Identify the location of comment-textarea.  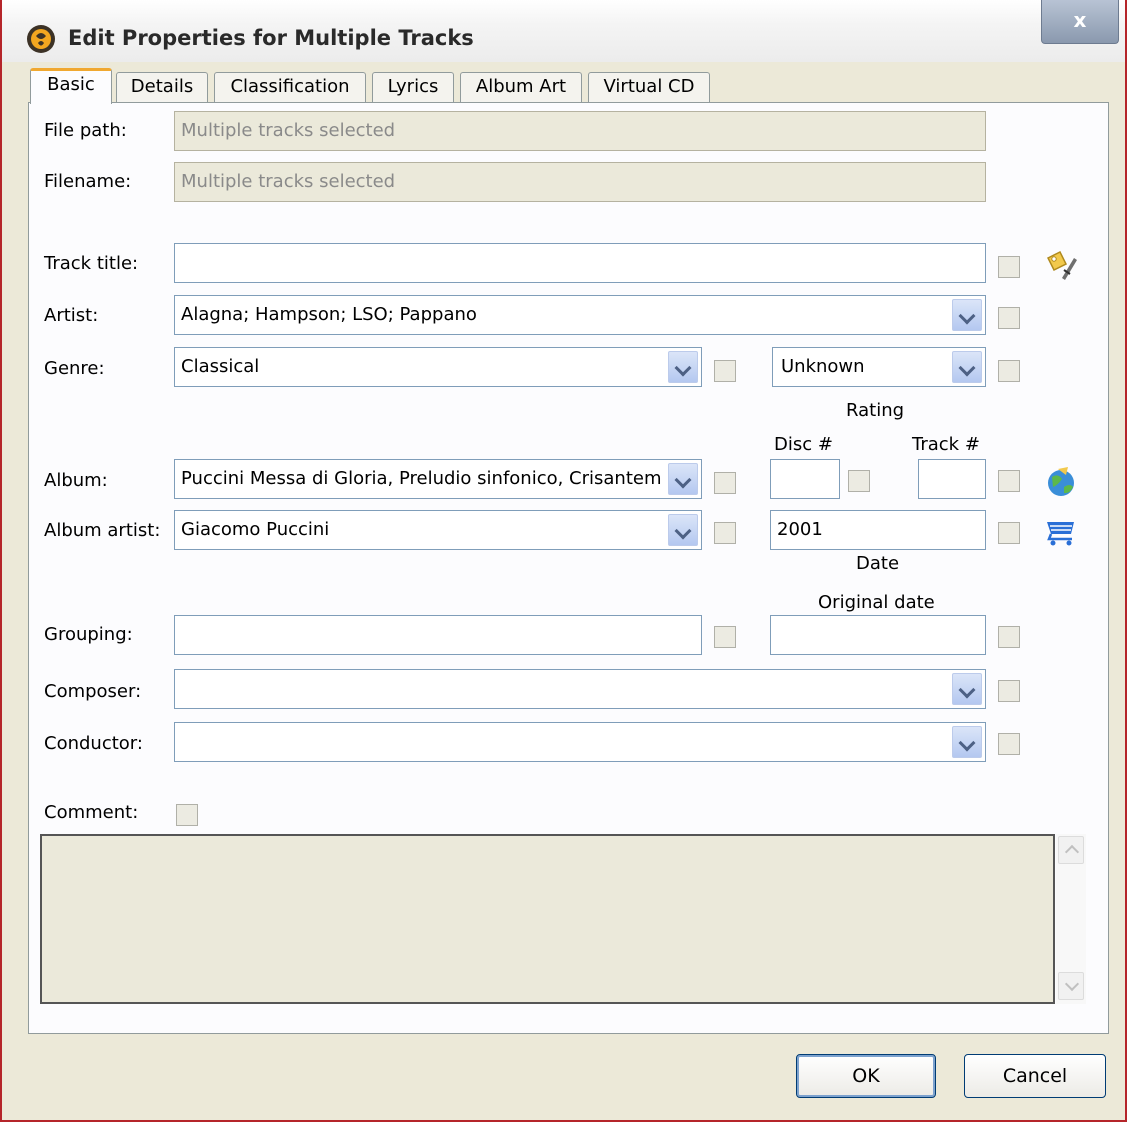
(547, 919).